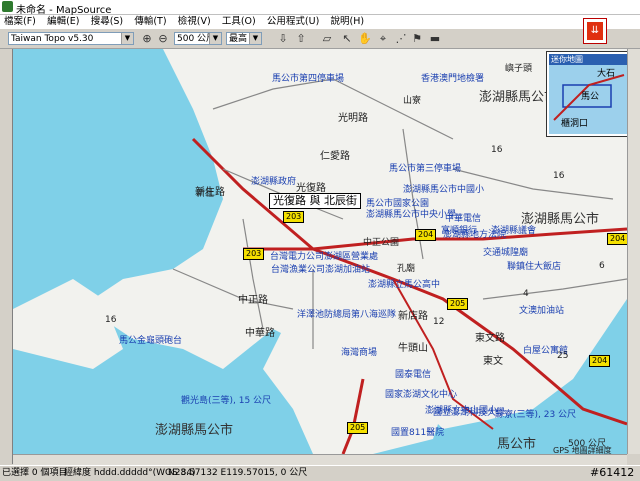 This screenshot has width=640, height=481. Describe the element at coordinates (606, 74) in the screenshot. I see `mini-map-label: 大石` at that location.